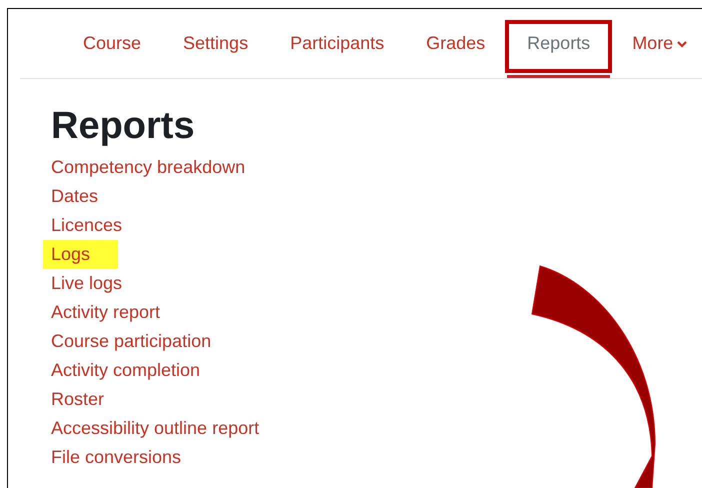 The image size is (702, 488). I want to click on report-link: Roster, so click(77, 399).